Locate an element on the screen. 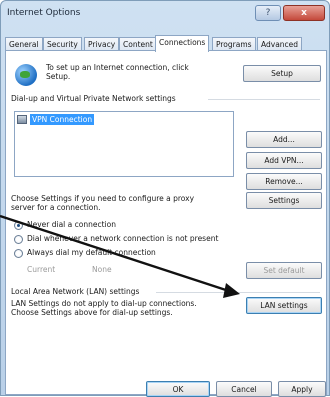 The image size is (330, 397). proxy-text-line2: server for a connection. is located at coordinates (56, 207).